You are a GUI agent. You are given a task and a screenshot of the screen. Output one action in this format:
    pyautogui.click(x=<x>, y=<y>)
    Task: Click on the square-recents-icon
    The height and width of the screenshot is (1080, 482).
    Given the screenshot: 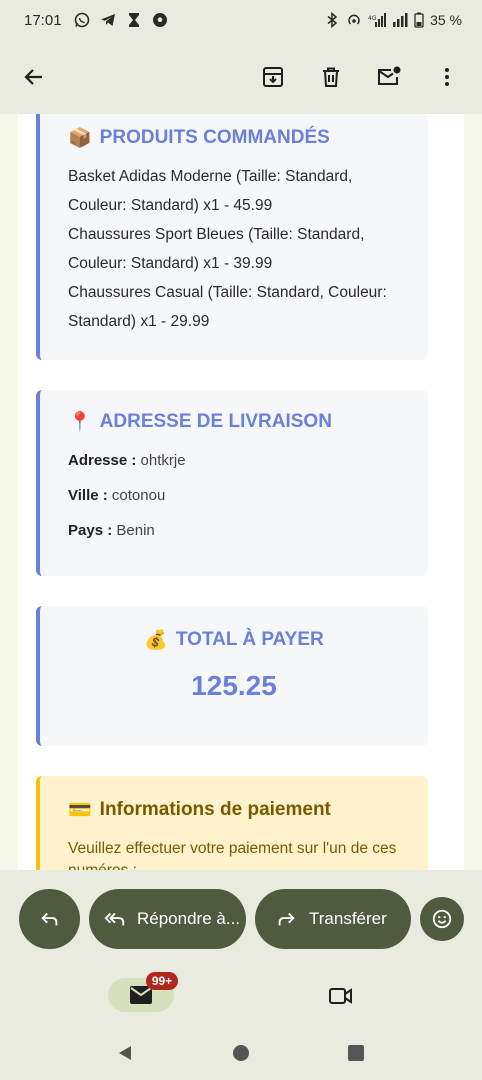 What is the action you would take?
    pyautogui.click(x=356, y=1053)
    